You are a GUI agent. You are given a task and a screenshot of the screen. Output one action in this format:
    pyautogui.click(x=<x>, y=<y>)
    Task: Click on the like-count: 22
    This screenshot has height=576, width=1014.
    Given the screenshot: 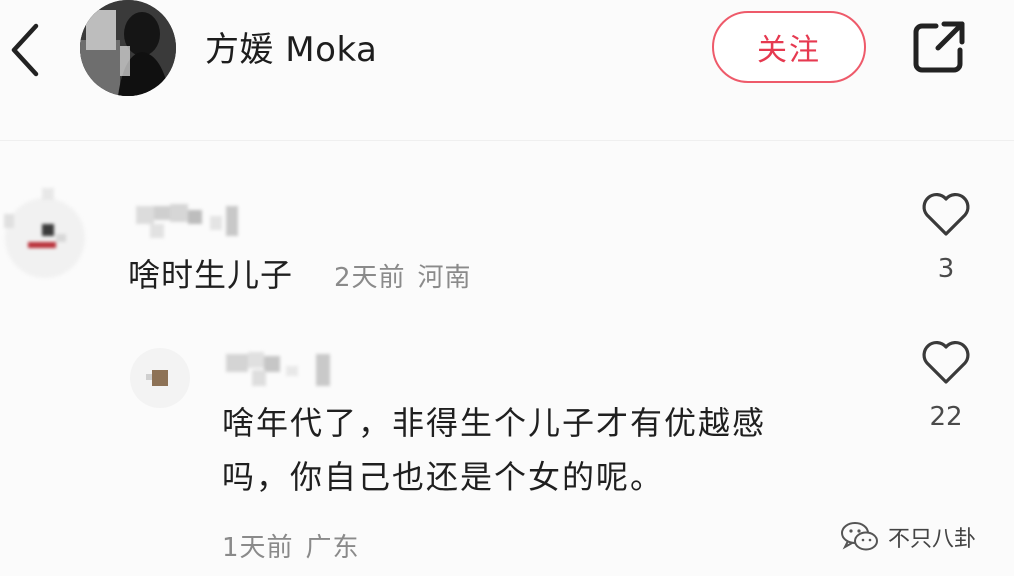 What is the action you would take?
    pyautogui.click(x=946, y=417)
    